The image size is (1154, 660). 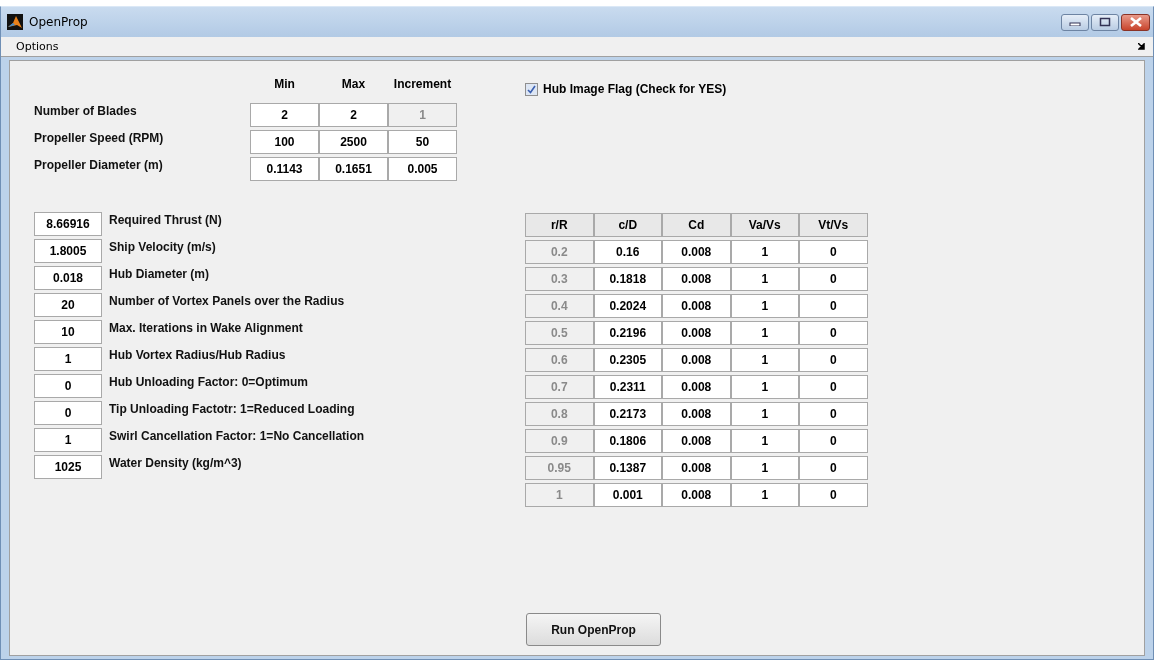 I want to click on input-field: 0.1143, so click(x=284, y=169).